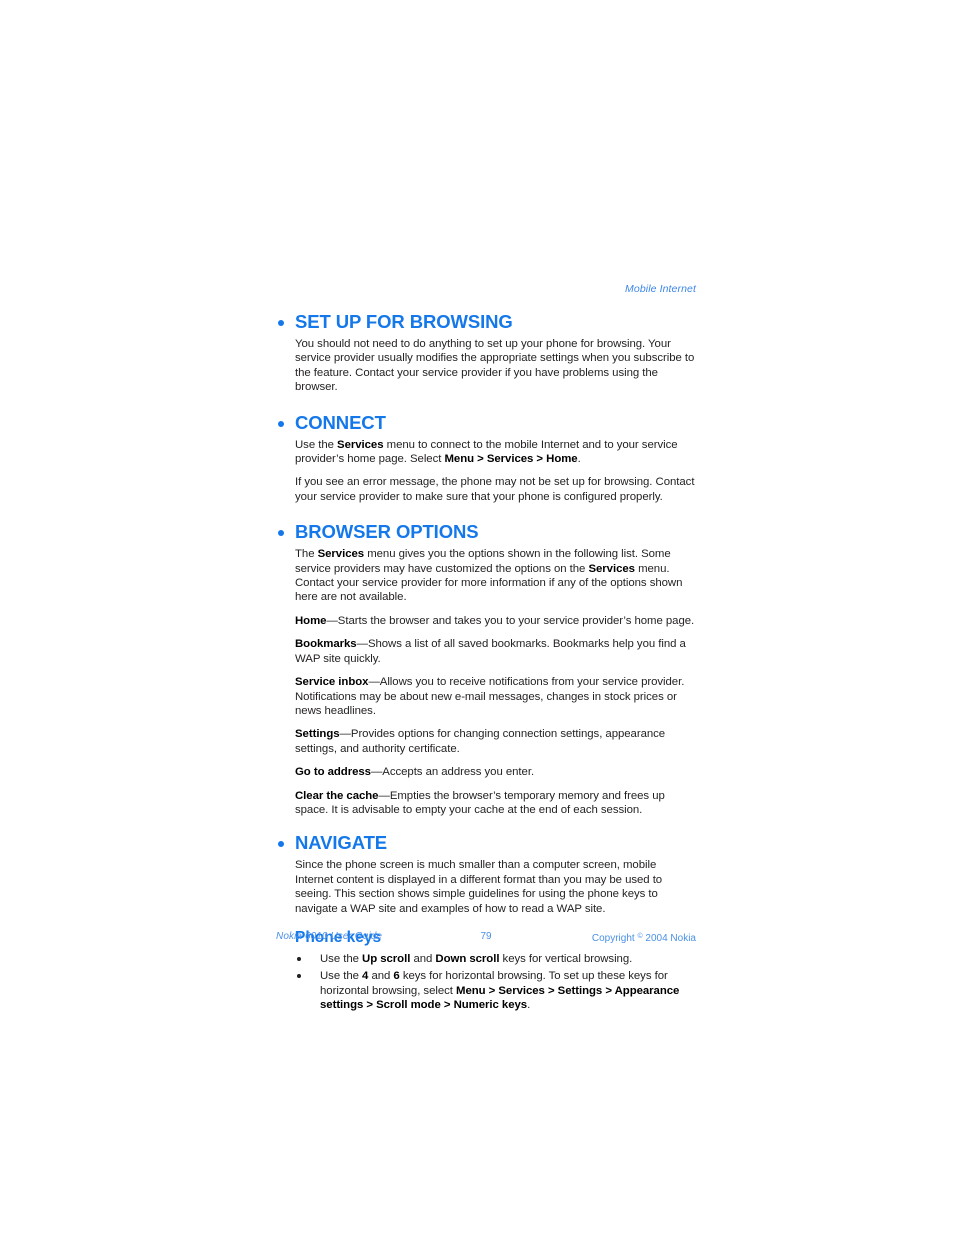 The image size is (954, 1235). Describe the element at coordinates (511, 459) in the screenshot. I see `bold-menu-path: Menu > Services > Home` at that location.